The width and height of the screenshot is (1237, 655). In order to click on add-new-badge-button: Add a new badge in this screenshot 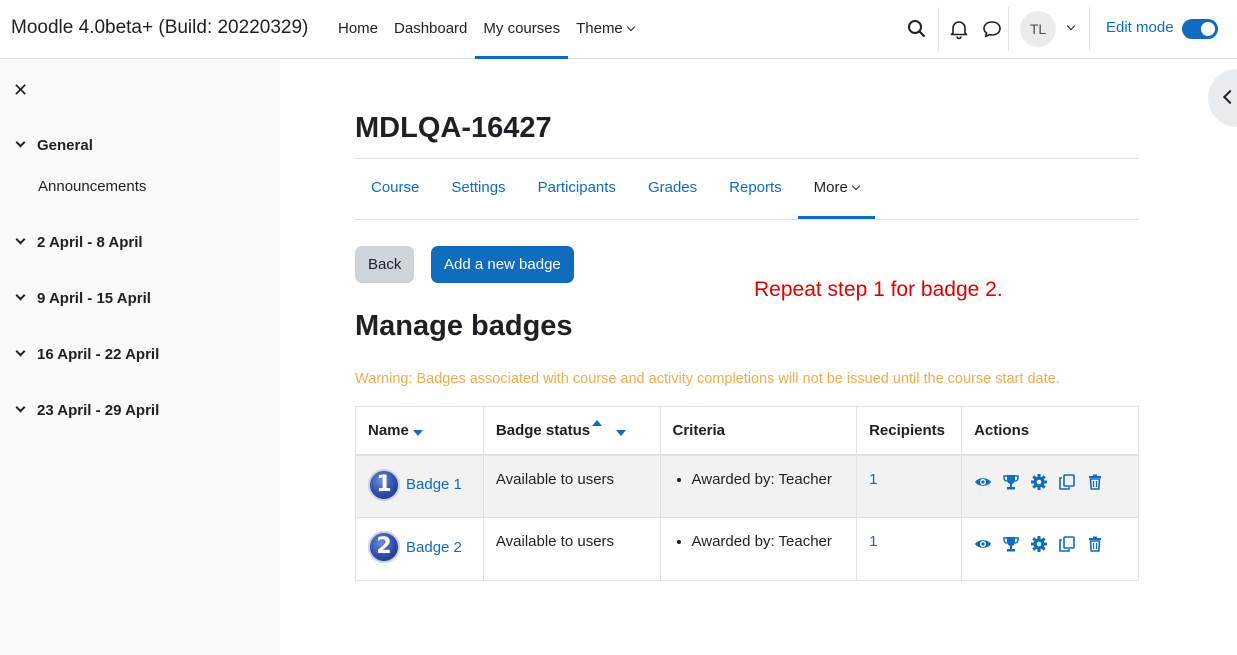, I will do `click(502, 264)`.